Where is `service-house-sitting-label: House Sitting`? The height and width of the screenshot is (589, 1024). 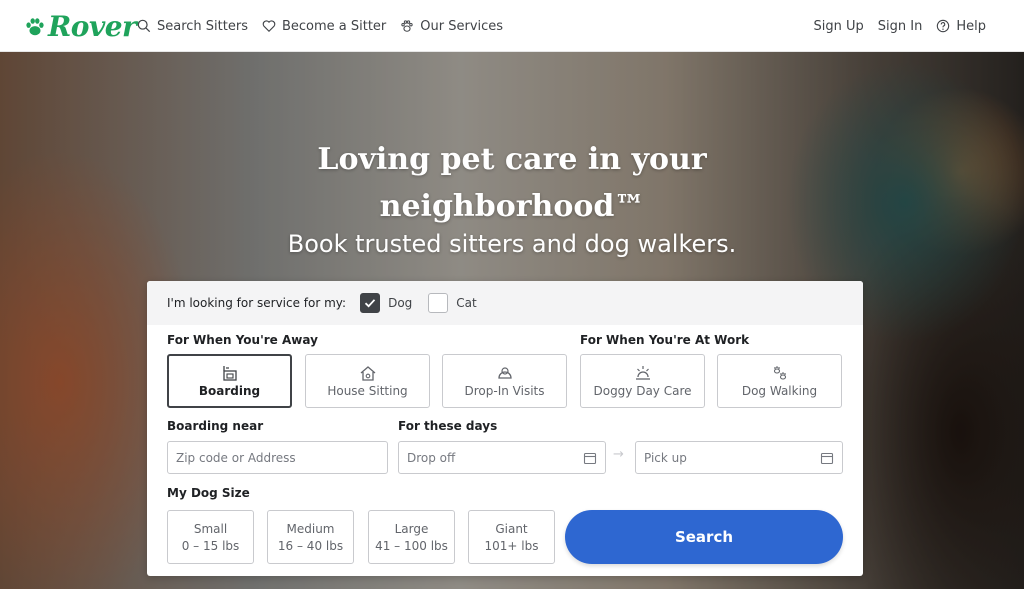
service-house-sitting-label: House Sitting is located at coordinates (367, 391).